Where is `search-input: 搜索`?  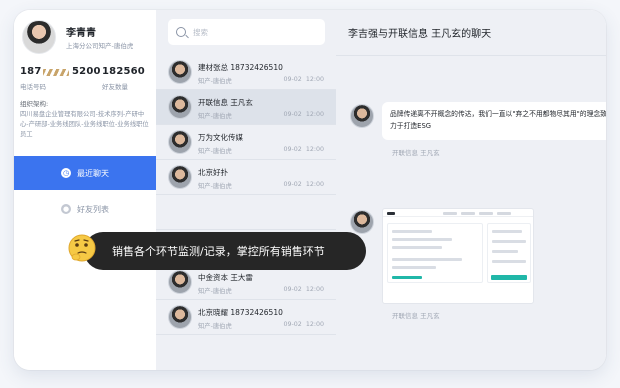
search-input: 搜索 is located at coordinates (246, 32).